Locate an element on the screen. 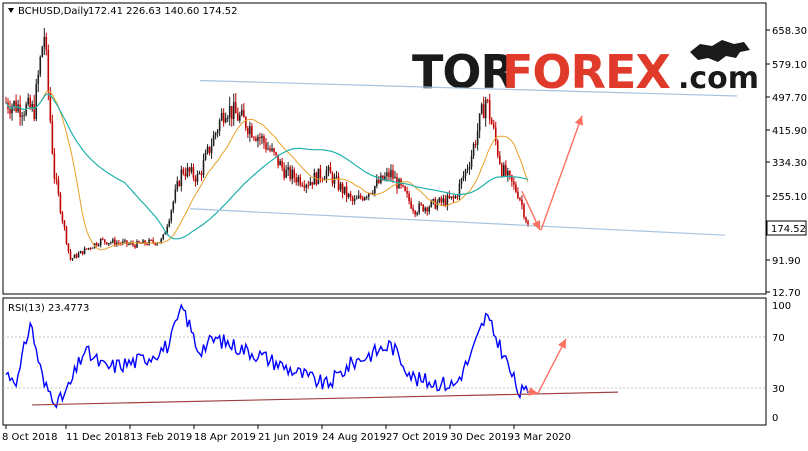  x-tick-label: 11 Dec 2018 is located at coordinates (98, 437).